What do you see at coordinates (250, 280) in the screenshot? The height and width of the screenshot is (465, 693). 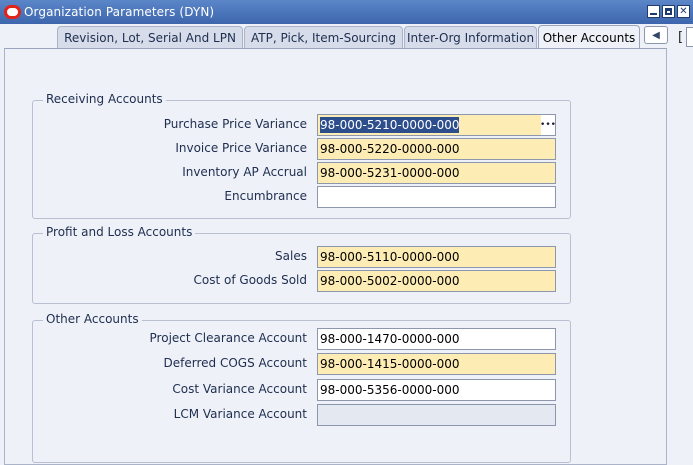 I see `field-label: Cost of Goods Sold` at bounding box center [250, 280].